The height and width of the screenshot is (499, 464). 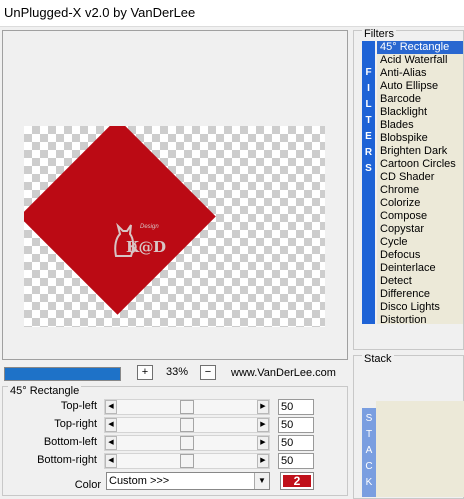 What do you see at coordinates (420, 294) in the screenshot?
I see `filter-list-item: Difference` at bounding box center [420, 294].